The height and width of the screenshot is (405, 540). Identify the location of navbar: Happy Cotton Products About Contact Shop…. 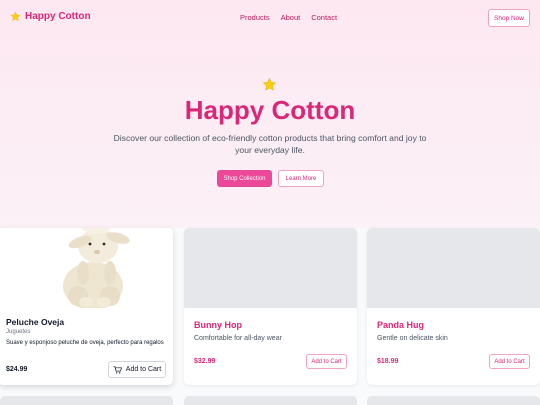
(270, 18).